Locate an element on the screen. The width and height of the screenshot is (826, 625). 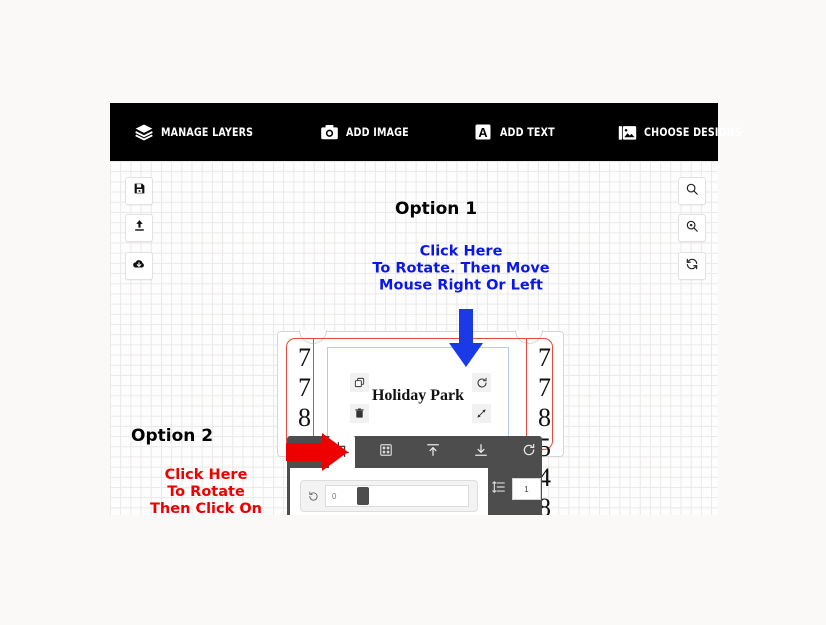
toolbar-item-add-text: A ADD TEXT is located at coordinates (516, 132).